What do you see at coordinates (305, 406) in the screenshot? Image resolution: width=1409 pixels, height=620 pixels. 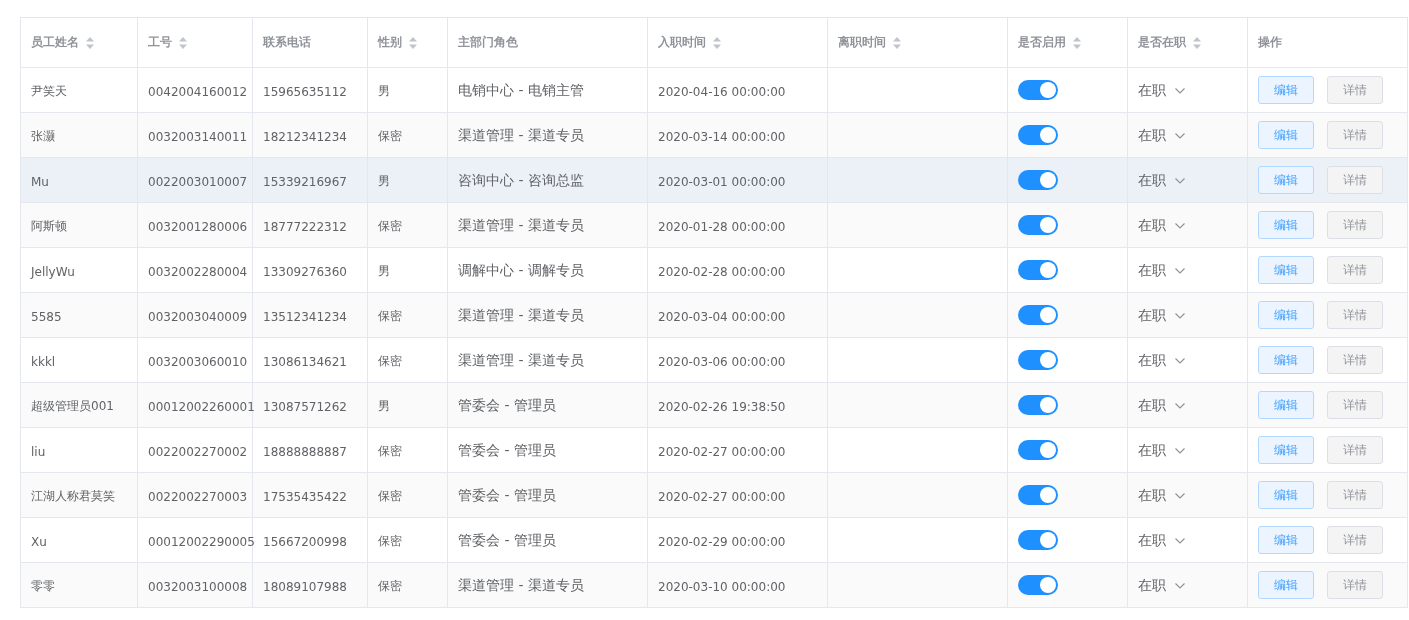 I see `table-cell: 13087571262` at bounding box center [305, 406].